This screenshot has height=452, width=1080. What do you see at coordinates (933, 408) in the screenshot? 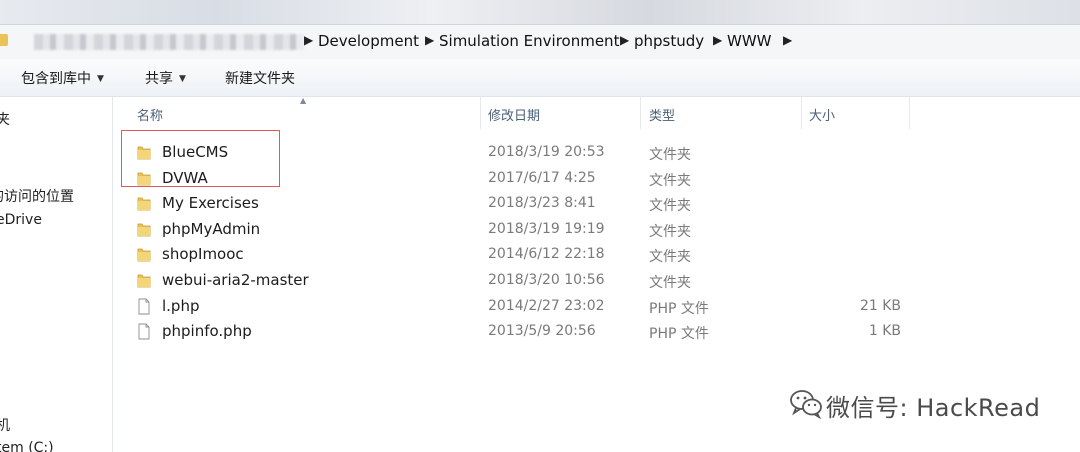
I see `watermark-text: 微信号: HackRead` at bounding box center [933, 408].